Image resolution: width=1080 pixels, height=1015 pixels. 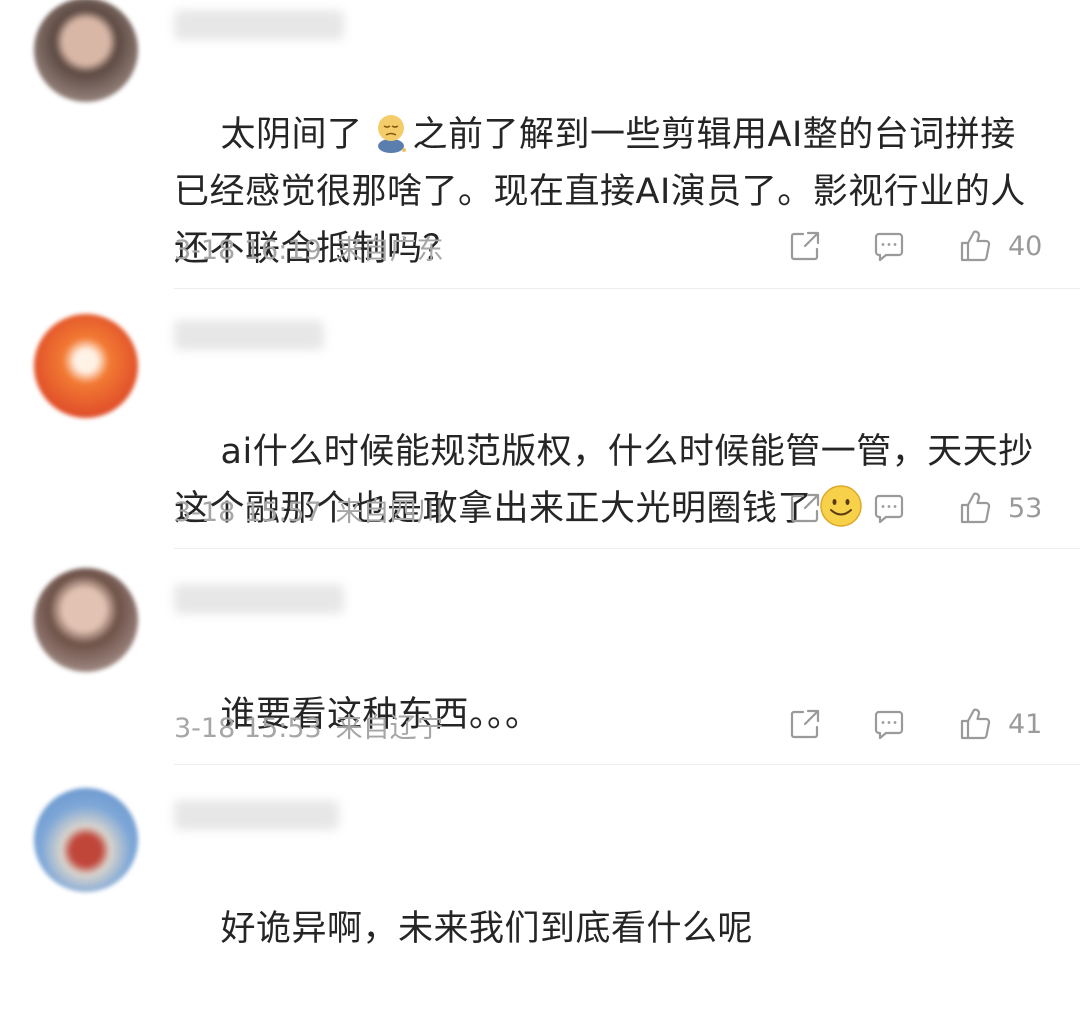 What do you see at coordinates (916, 246) in the screenshot?
I see `comment-actions: 40` at bounding box center [916, 246].